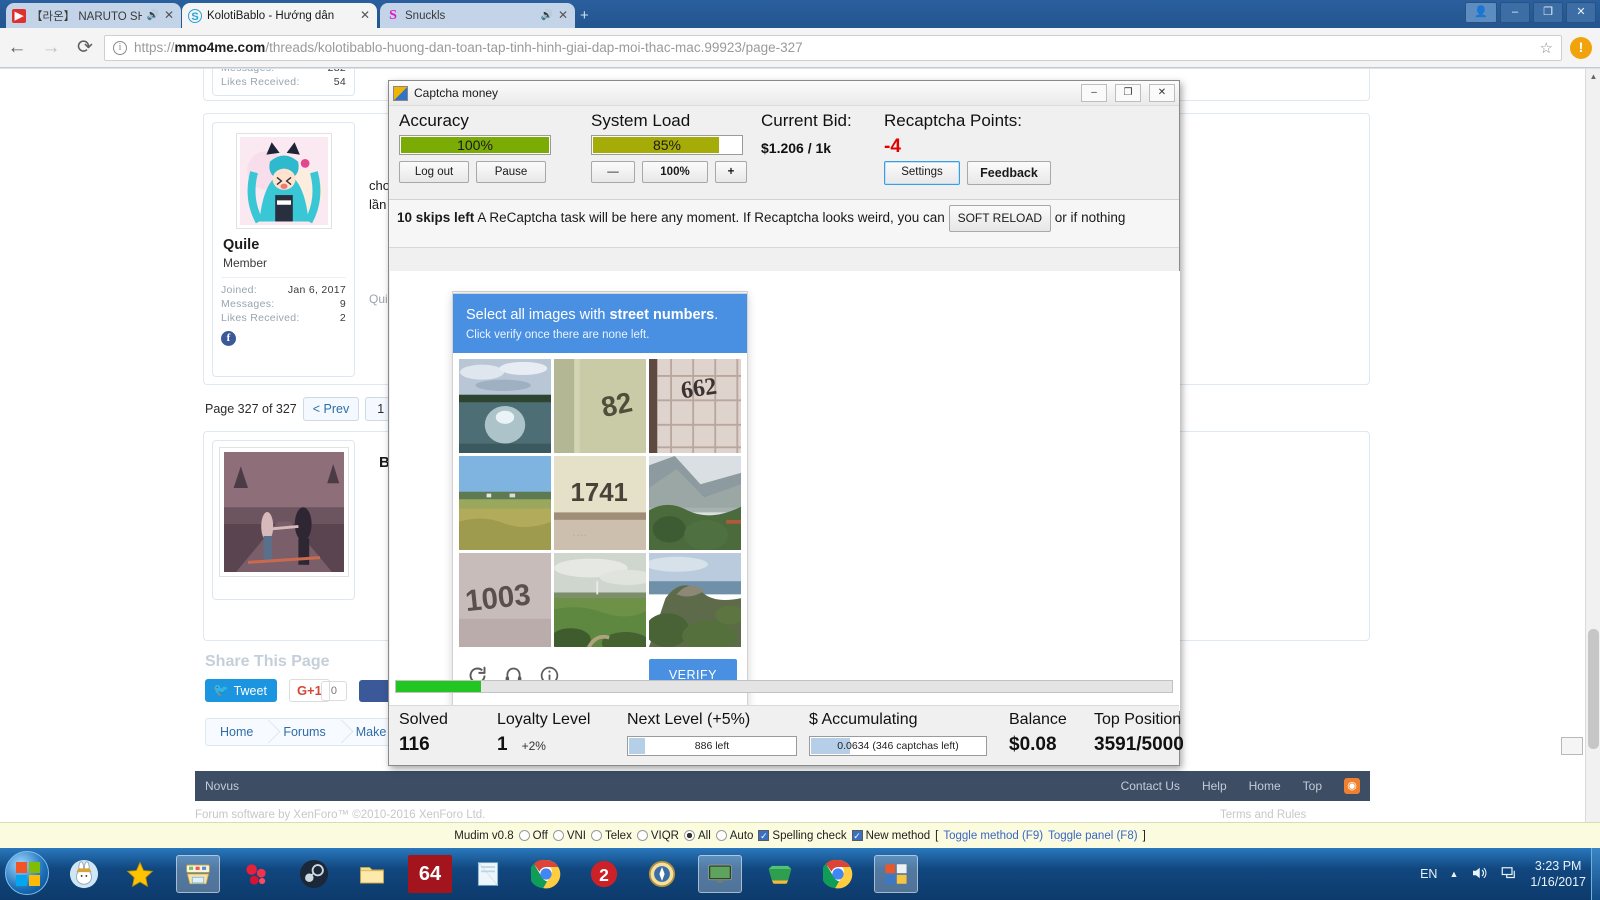  I want to click on tweet-button: 🐦 Tweet, so click(241, 690).